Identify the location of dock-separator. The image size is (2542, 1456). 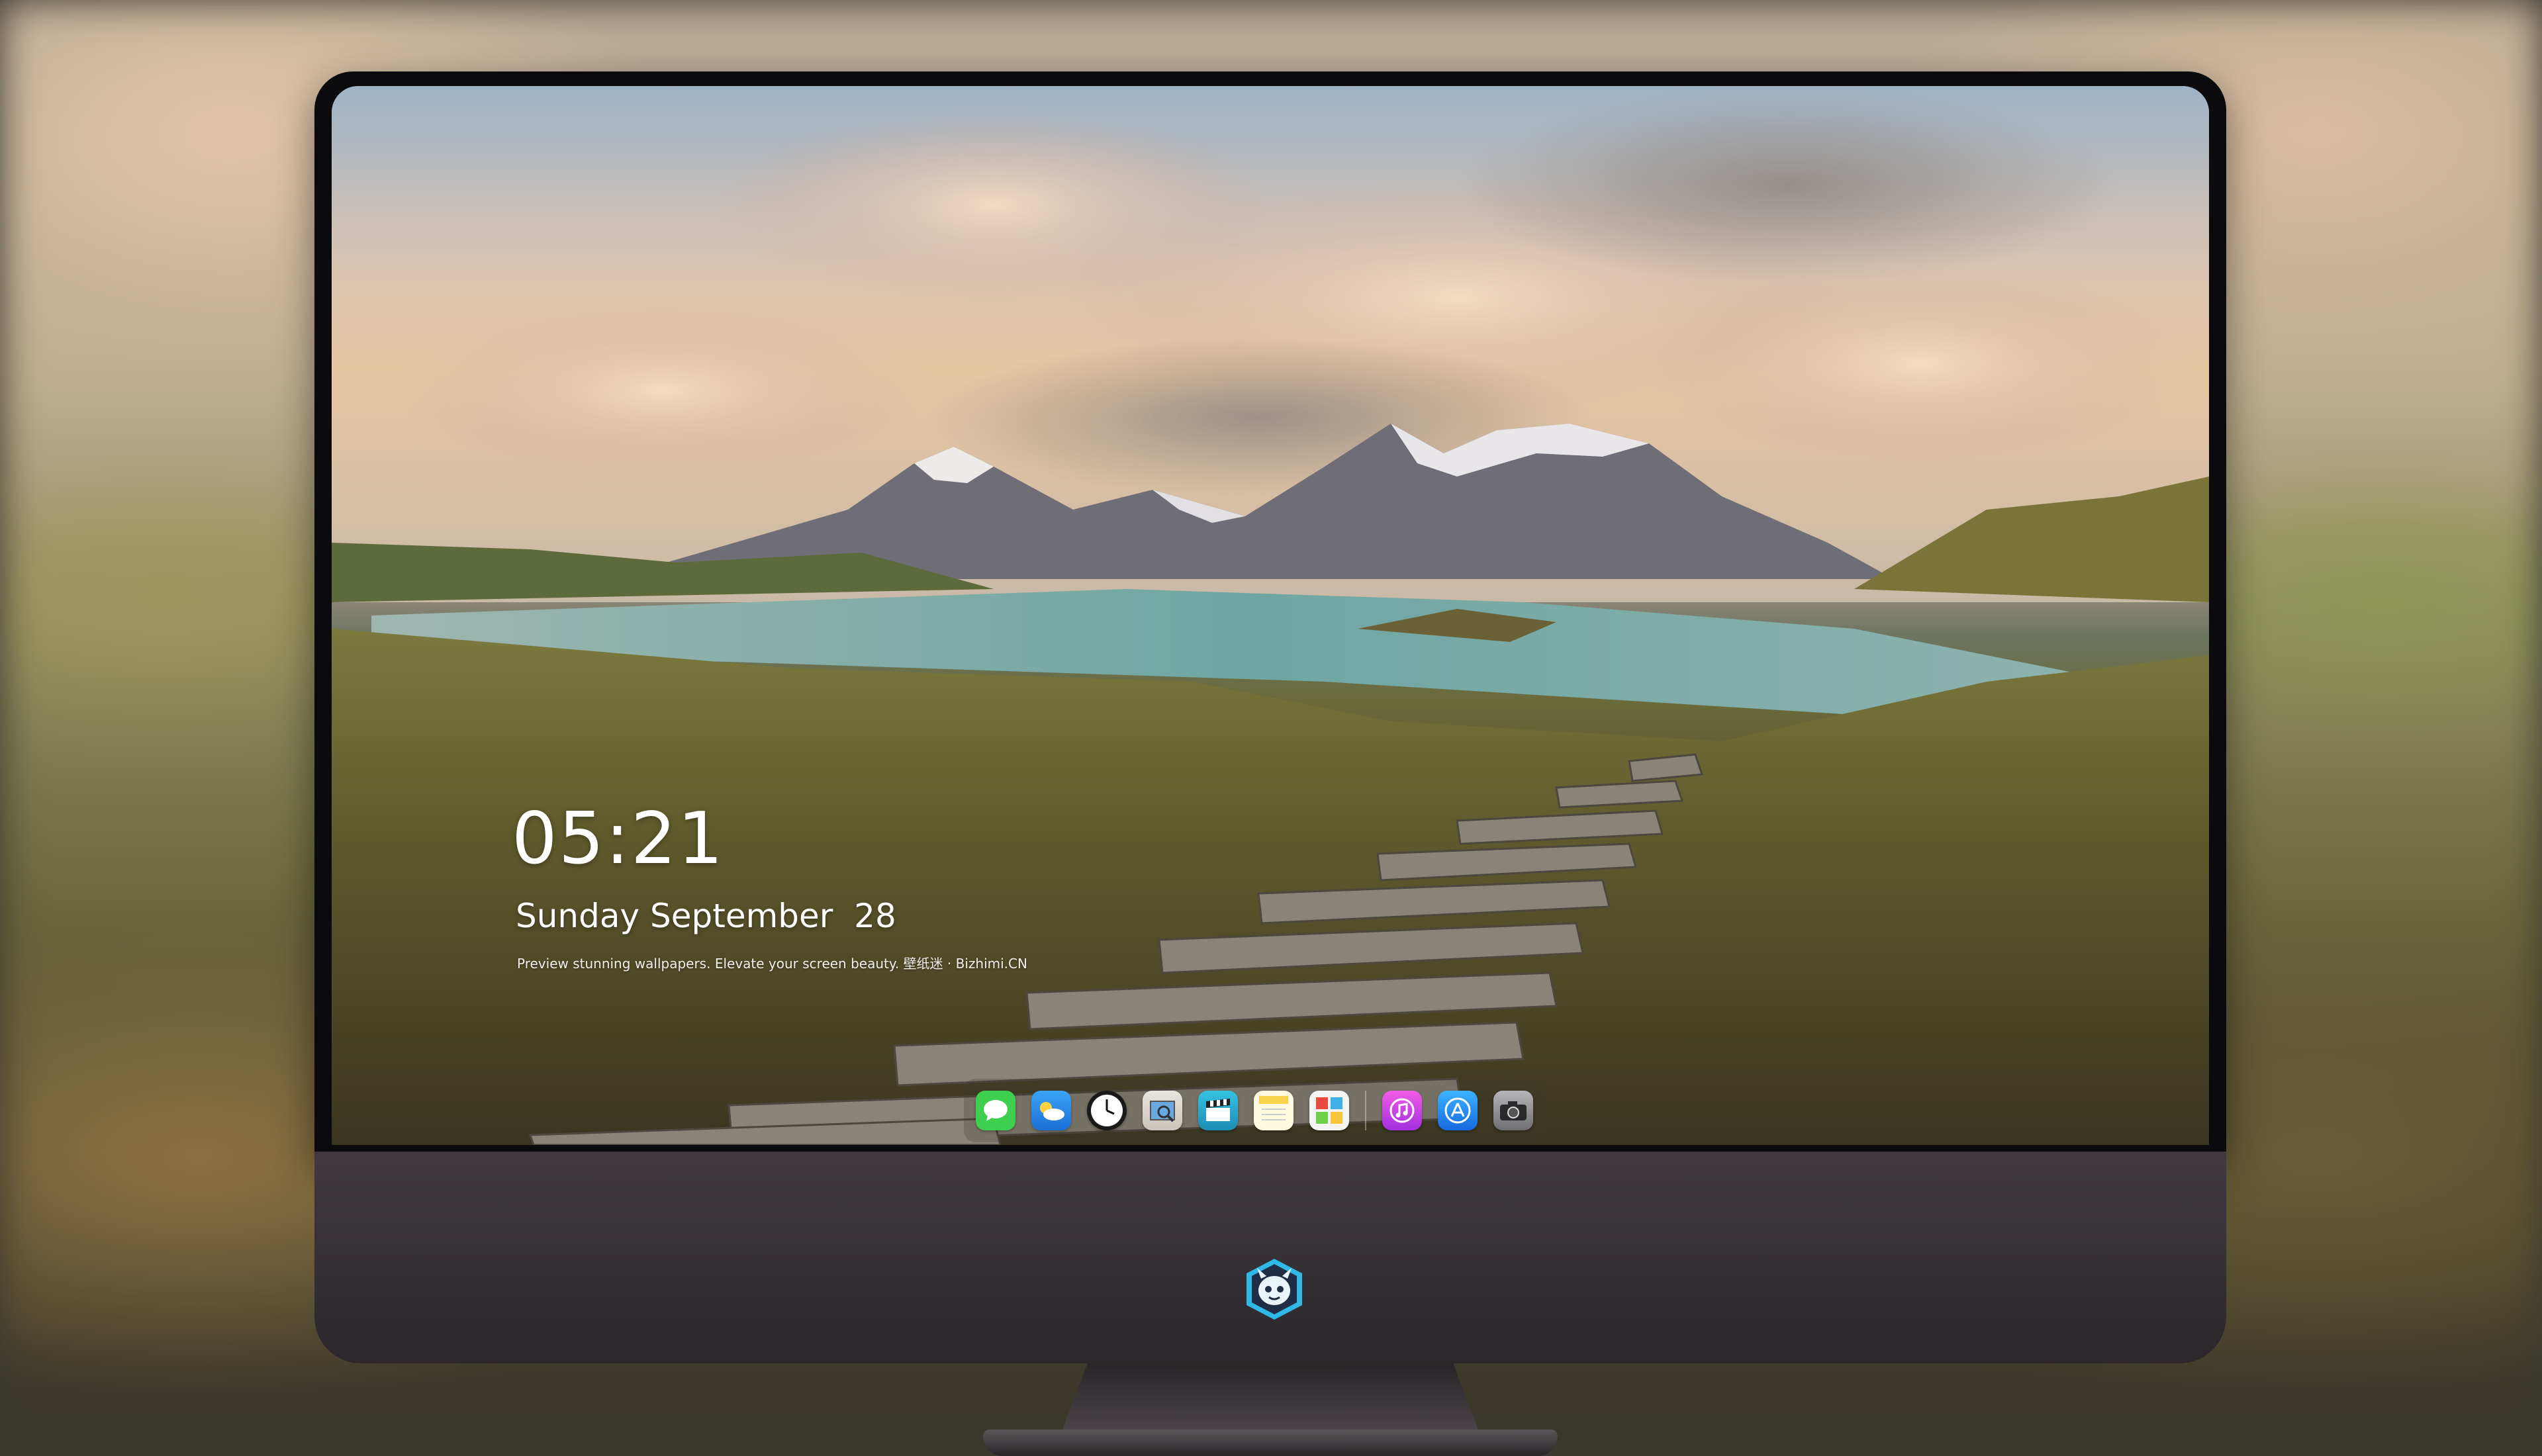
(1366, 1110).